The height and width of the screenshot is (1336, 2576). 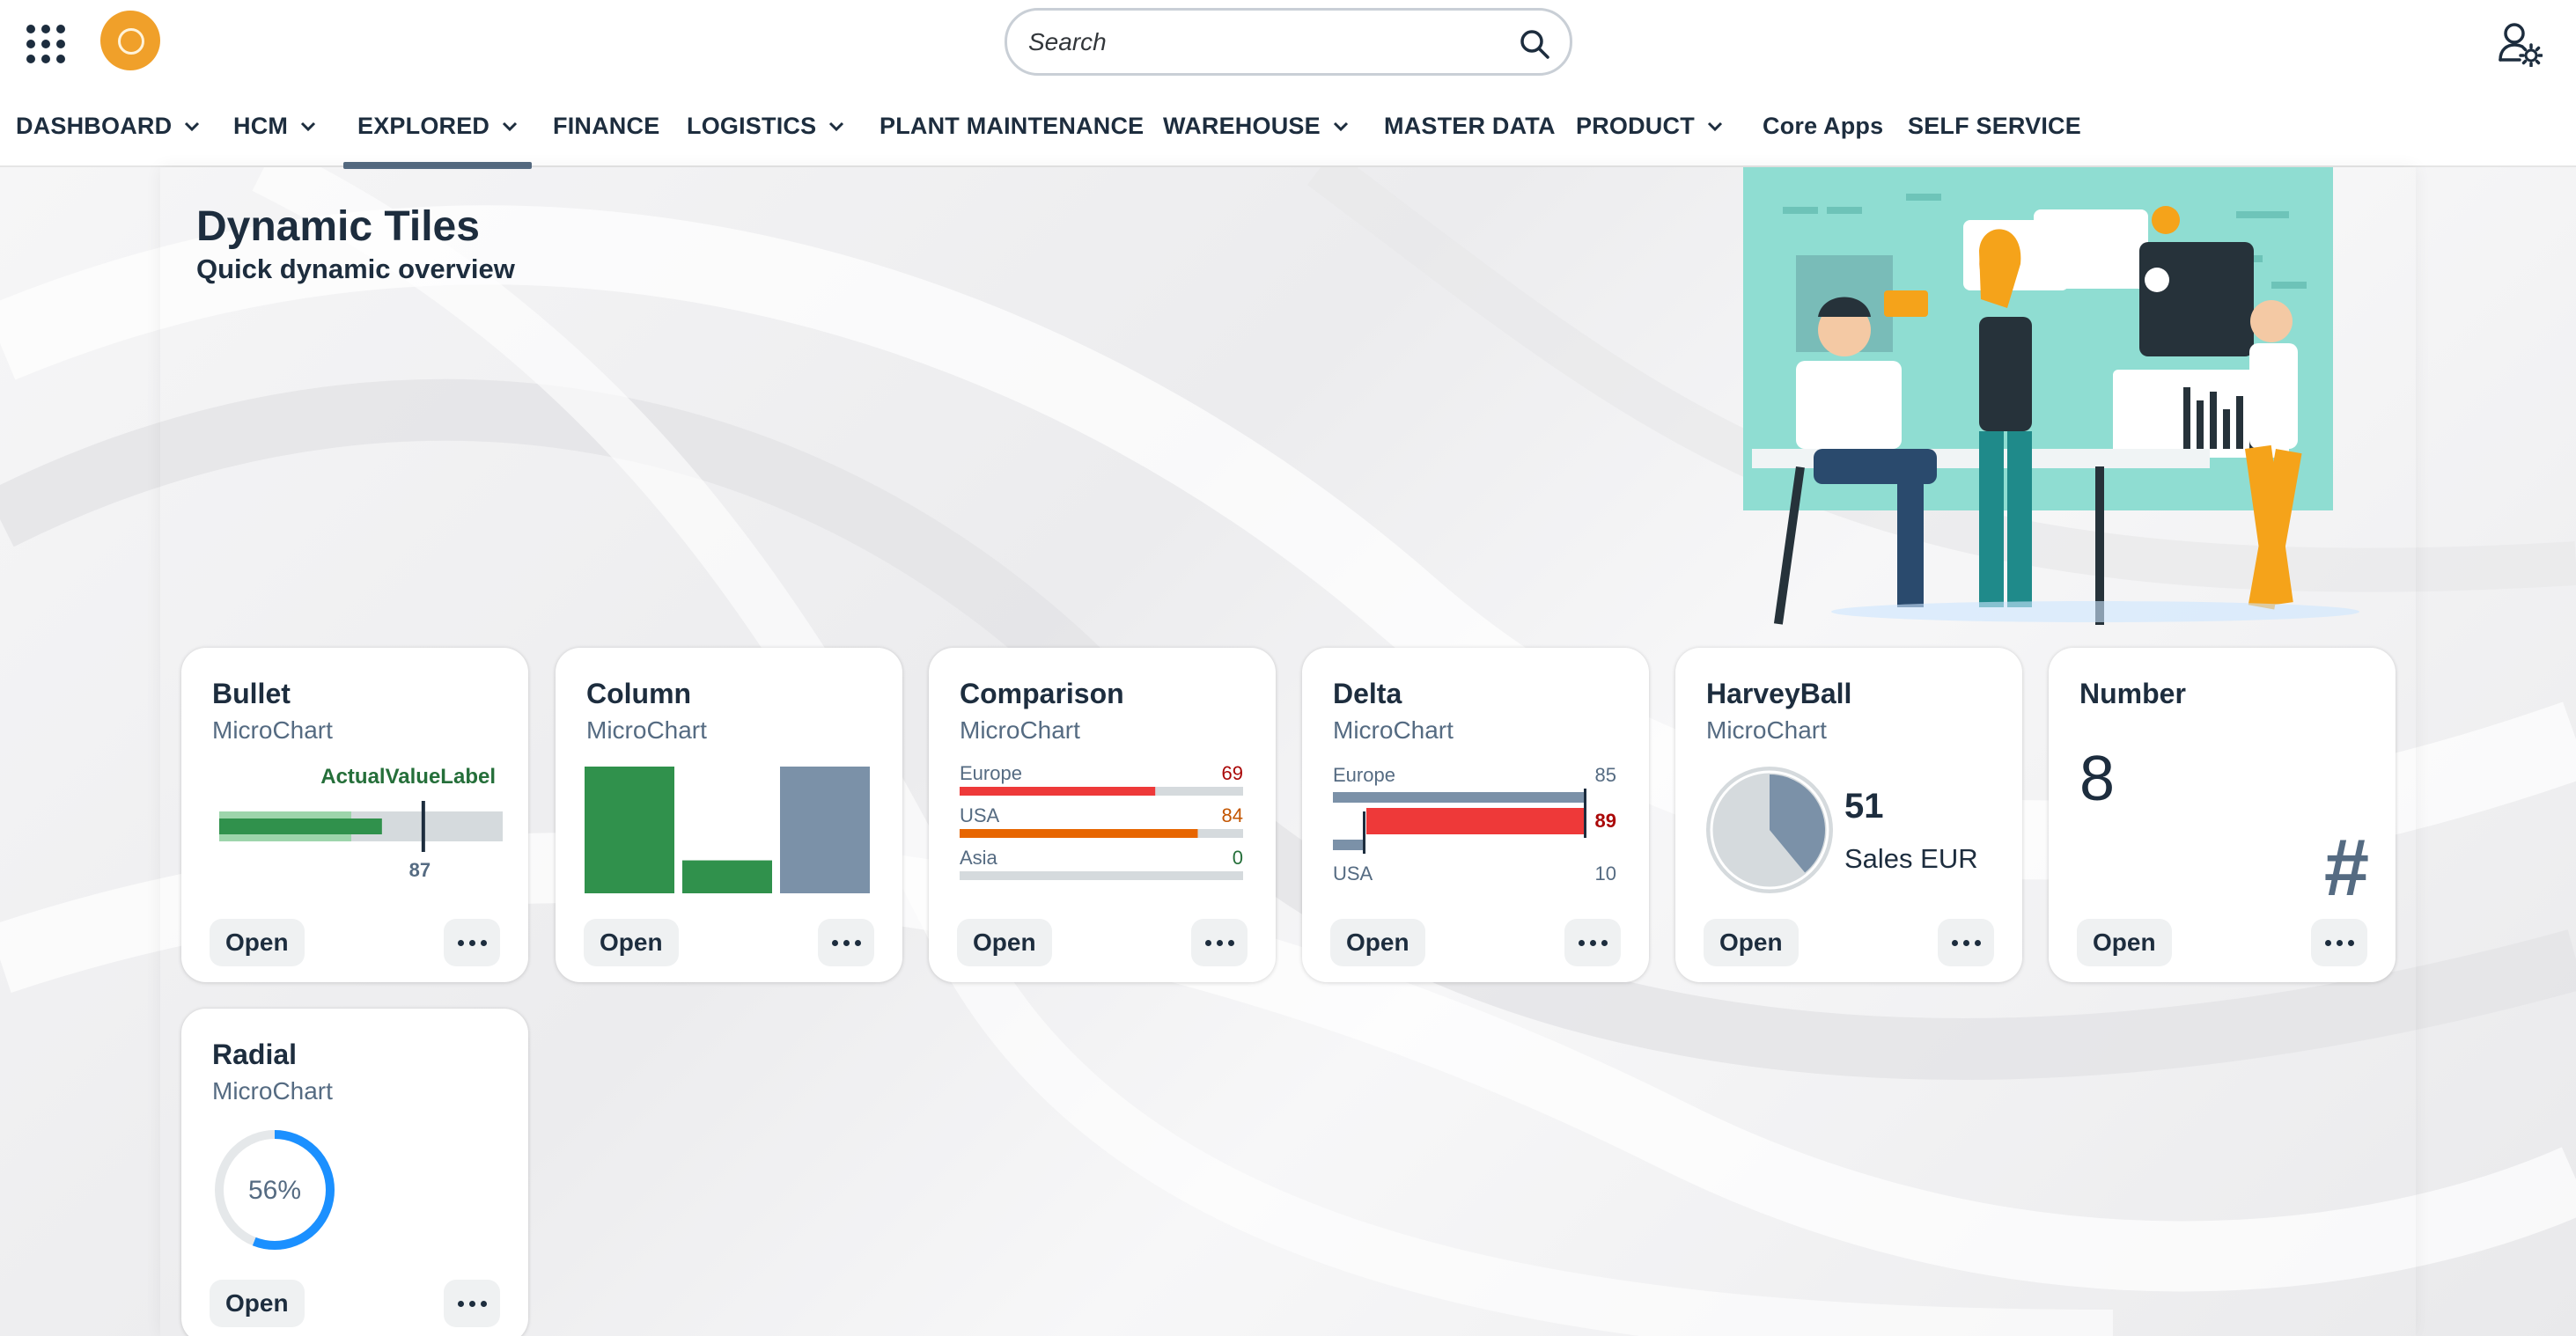 What do you see at coordinates (423, 827) in the screenshot?
I see `bullet-target-marker` at bounding box center [423, 827].